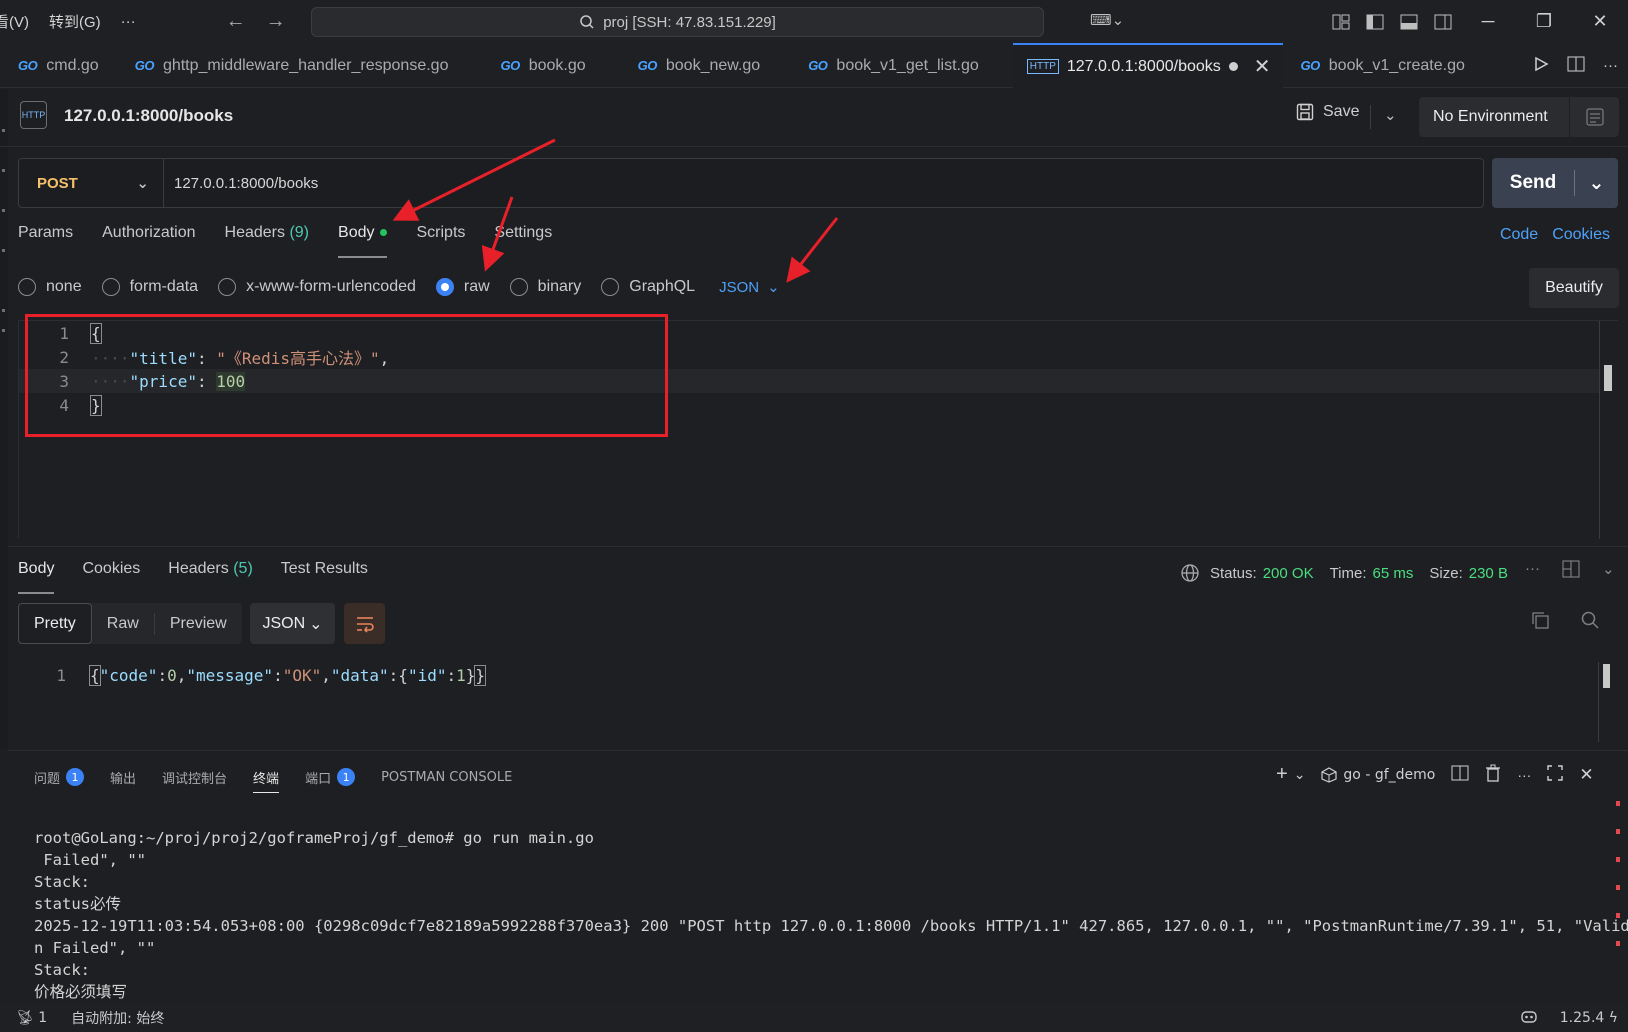 The image size is (1628, 1032). I want to click on wrap-lines-button, so click(364, 623).